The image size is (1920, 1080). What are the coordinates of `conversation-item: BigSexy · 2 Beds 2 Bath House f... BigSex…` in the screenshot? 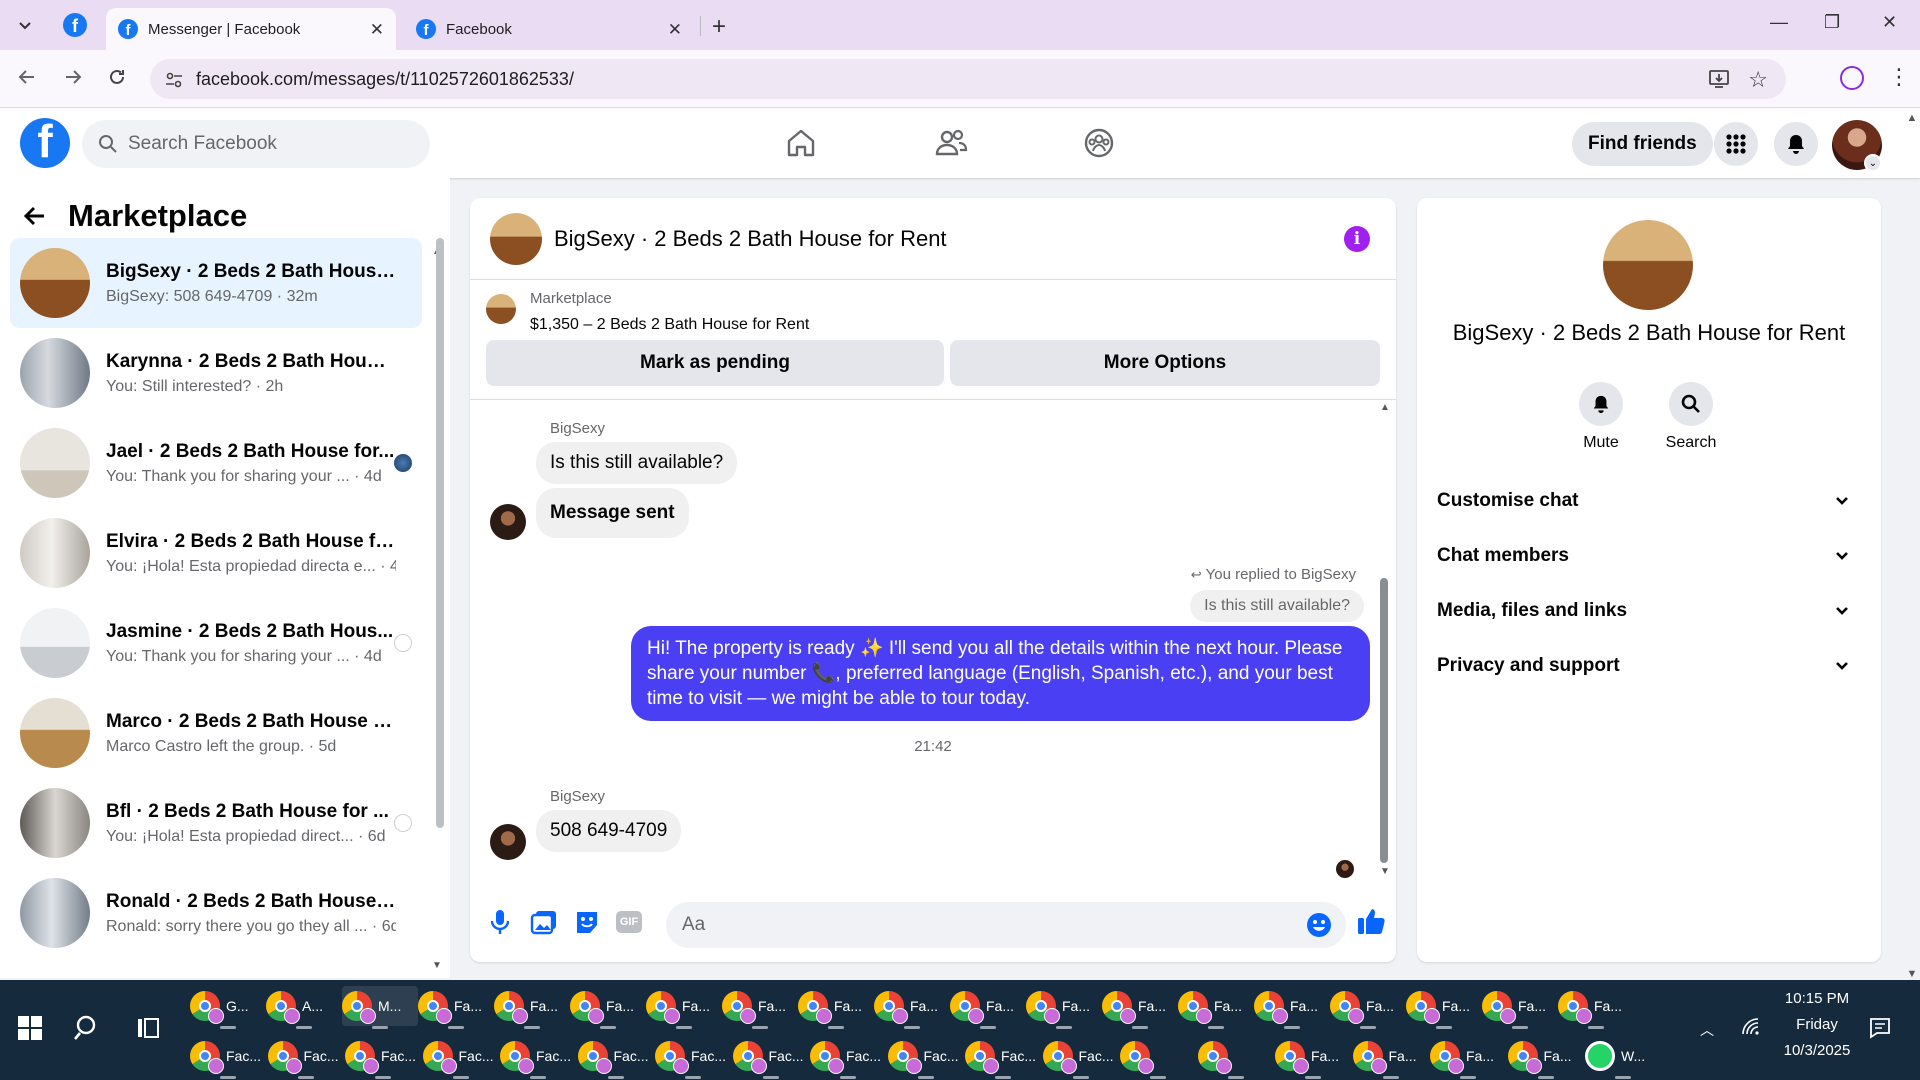 It's located at (216, 283).